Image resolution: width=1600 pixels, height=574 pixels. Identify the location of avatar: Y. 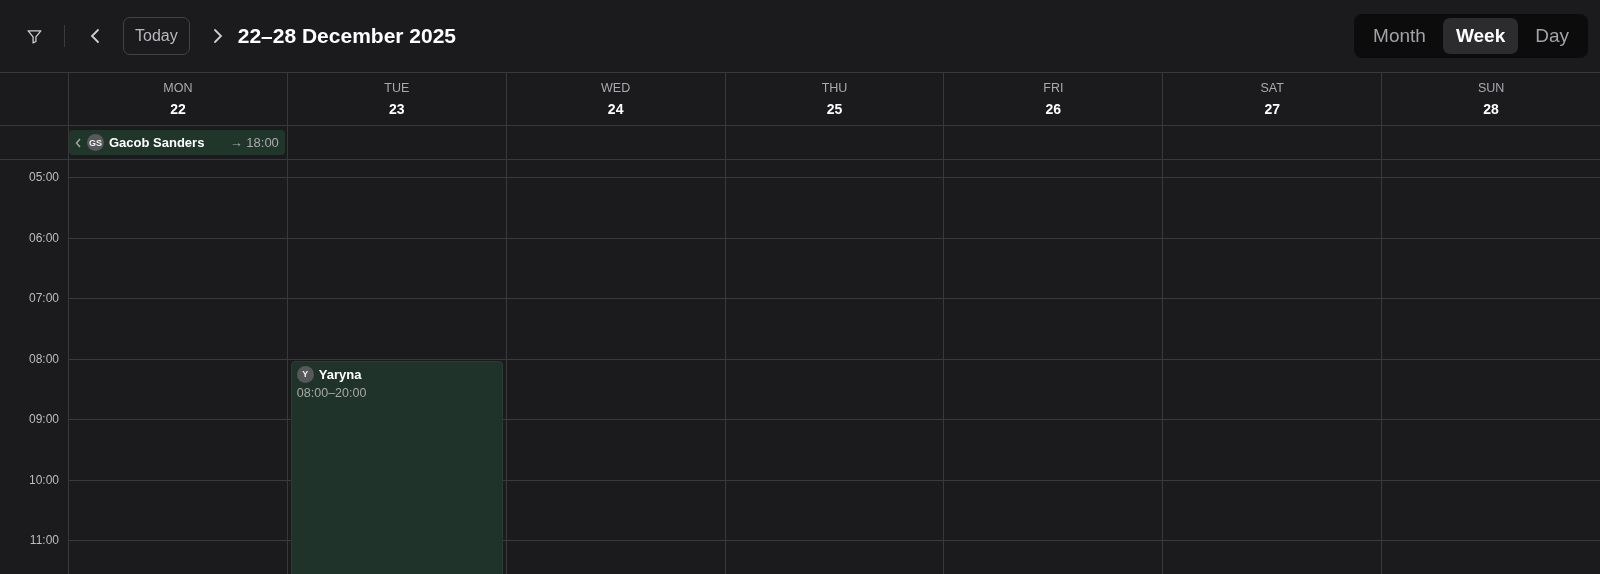
(305, 374).